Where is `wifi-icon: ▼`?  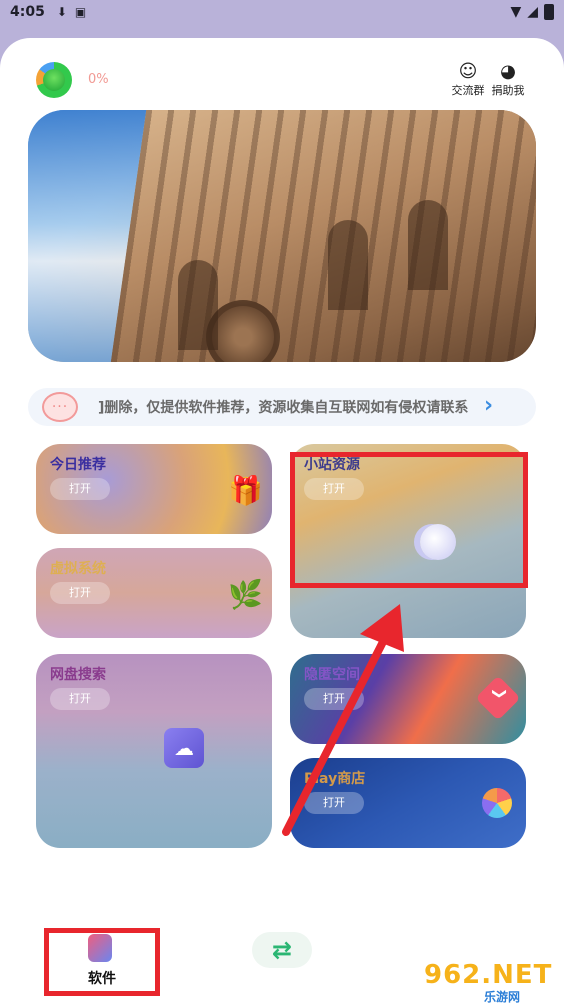 wifi-icon: ▼ is located at coordinates (516, 12).